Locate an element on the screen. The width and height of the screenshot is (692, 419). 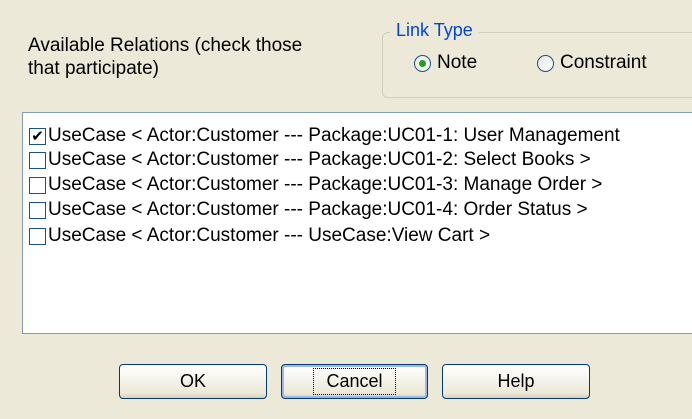
radio-note-indicator is located at coordinates (422, 63).